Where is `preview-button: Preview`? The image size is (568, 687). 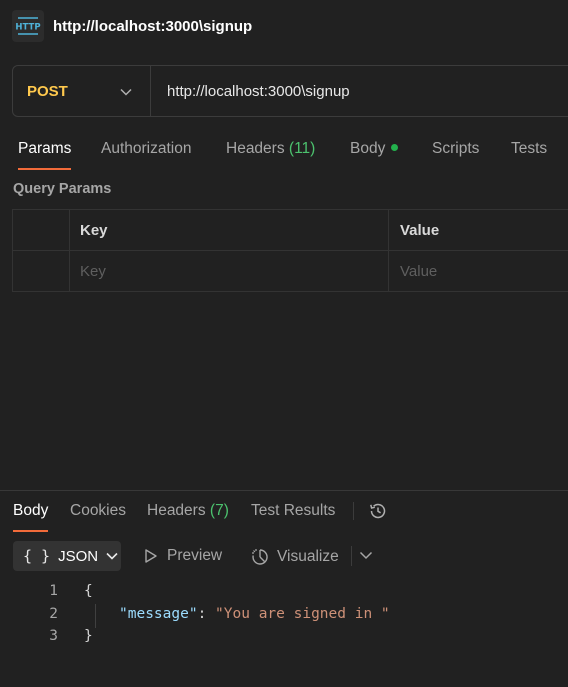 preview-button: Preview is located at coordinates (183, 556).